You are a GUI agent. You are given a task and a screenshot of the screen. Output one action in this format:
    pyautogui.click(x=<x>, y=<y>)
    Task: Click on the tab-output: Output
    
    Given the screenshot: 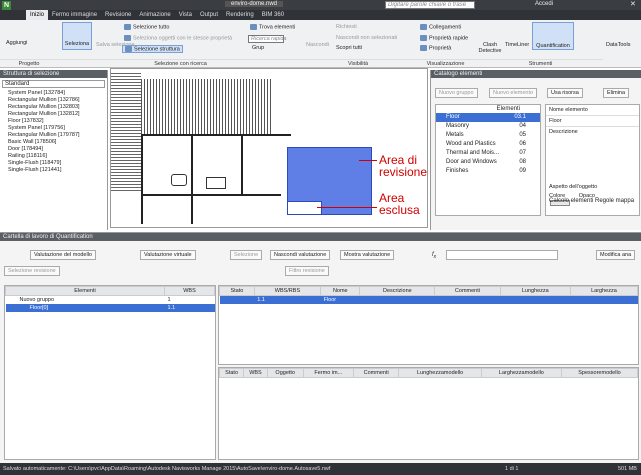 What is the action you would take?
    pyautogui.click(x=209, y=15)
    